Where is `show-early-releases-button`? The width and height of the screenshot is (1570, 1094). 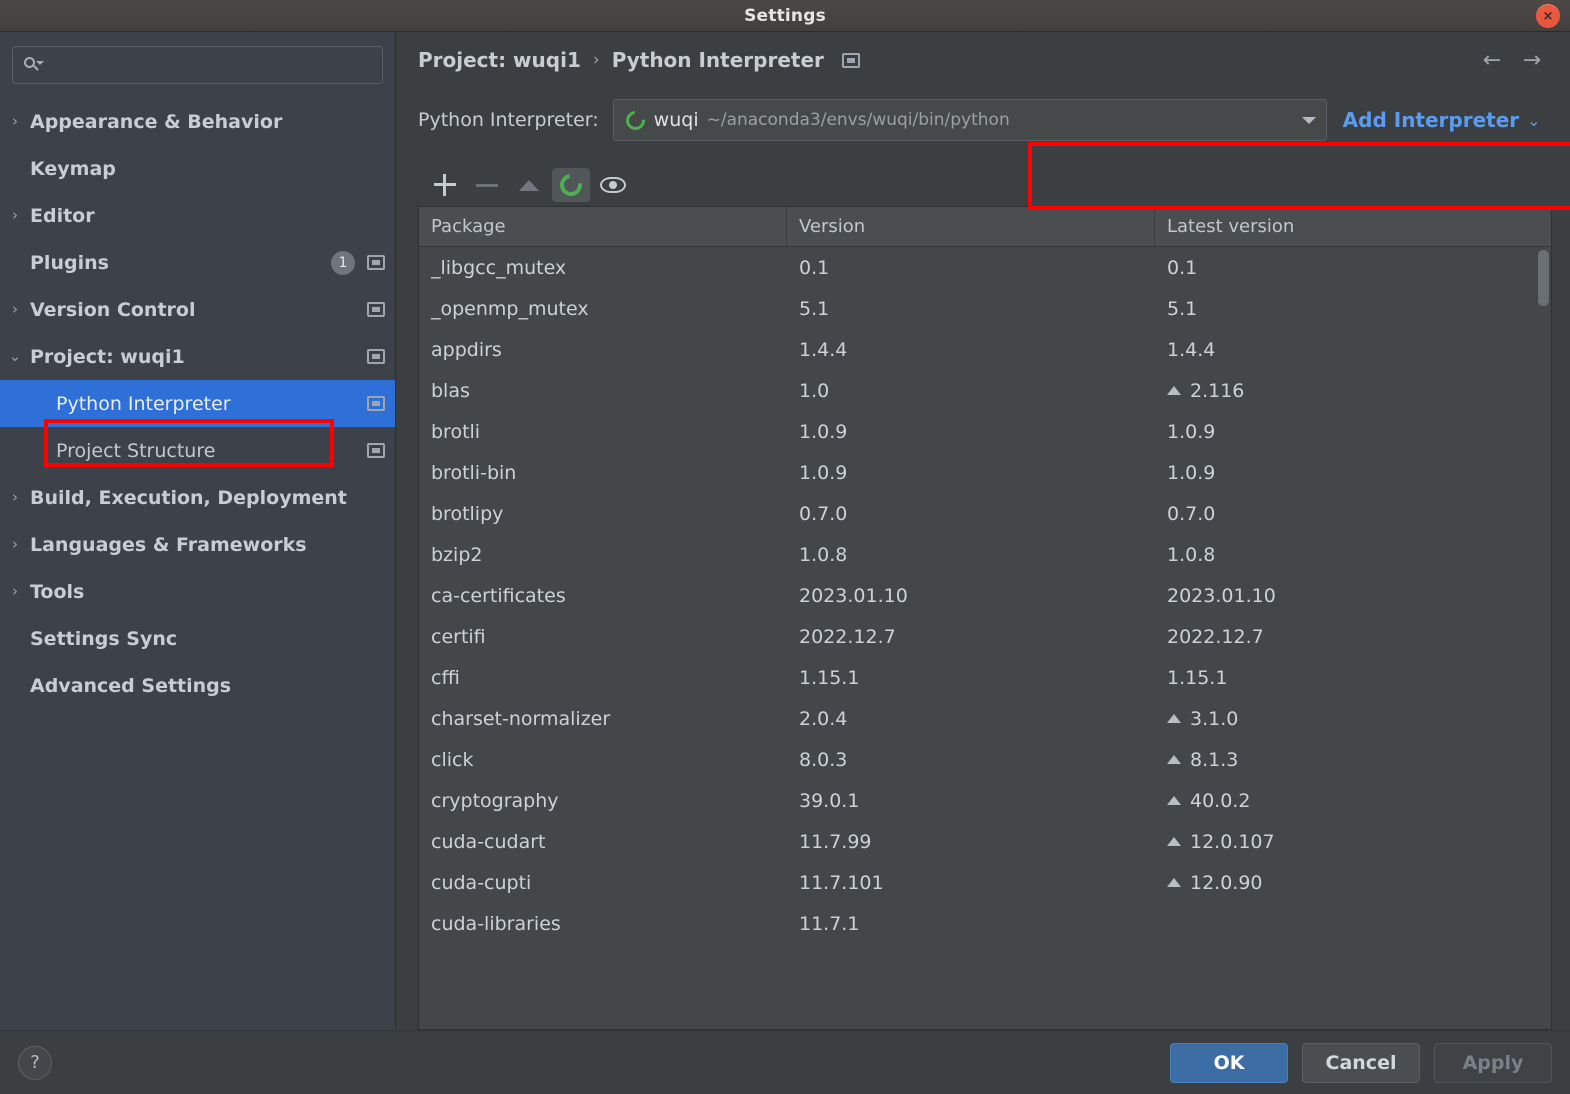 show-early-releases-button is located at coordinates (613, 185).